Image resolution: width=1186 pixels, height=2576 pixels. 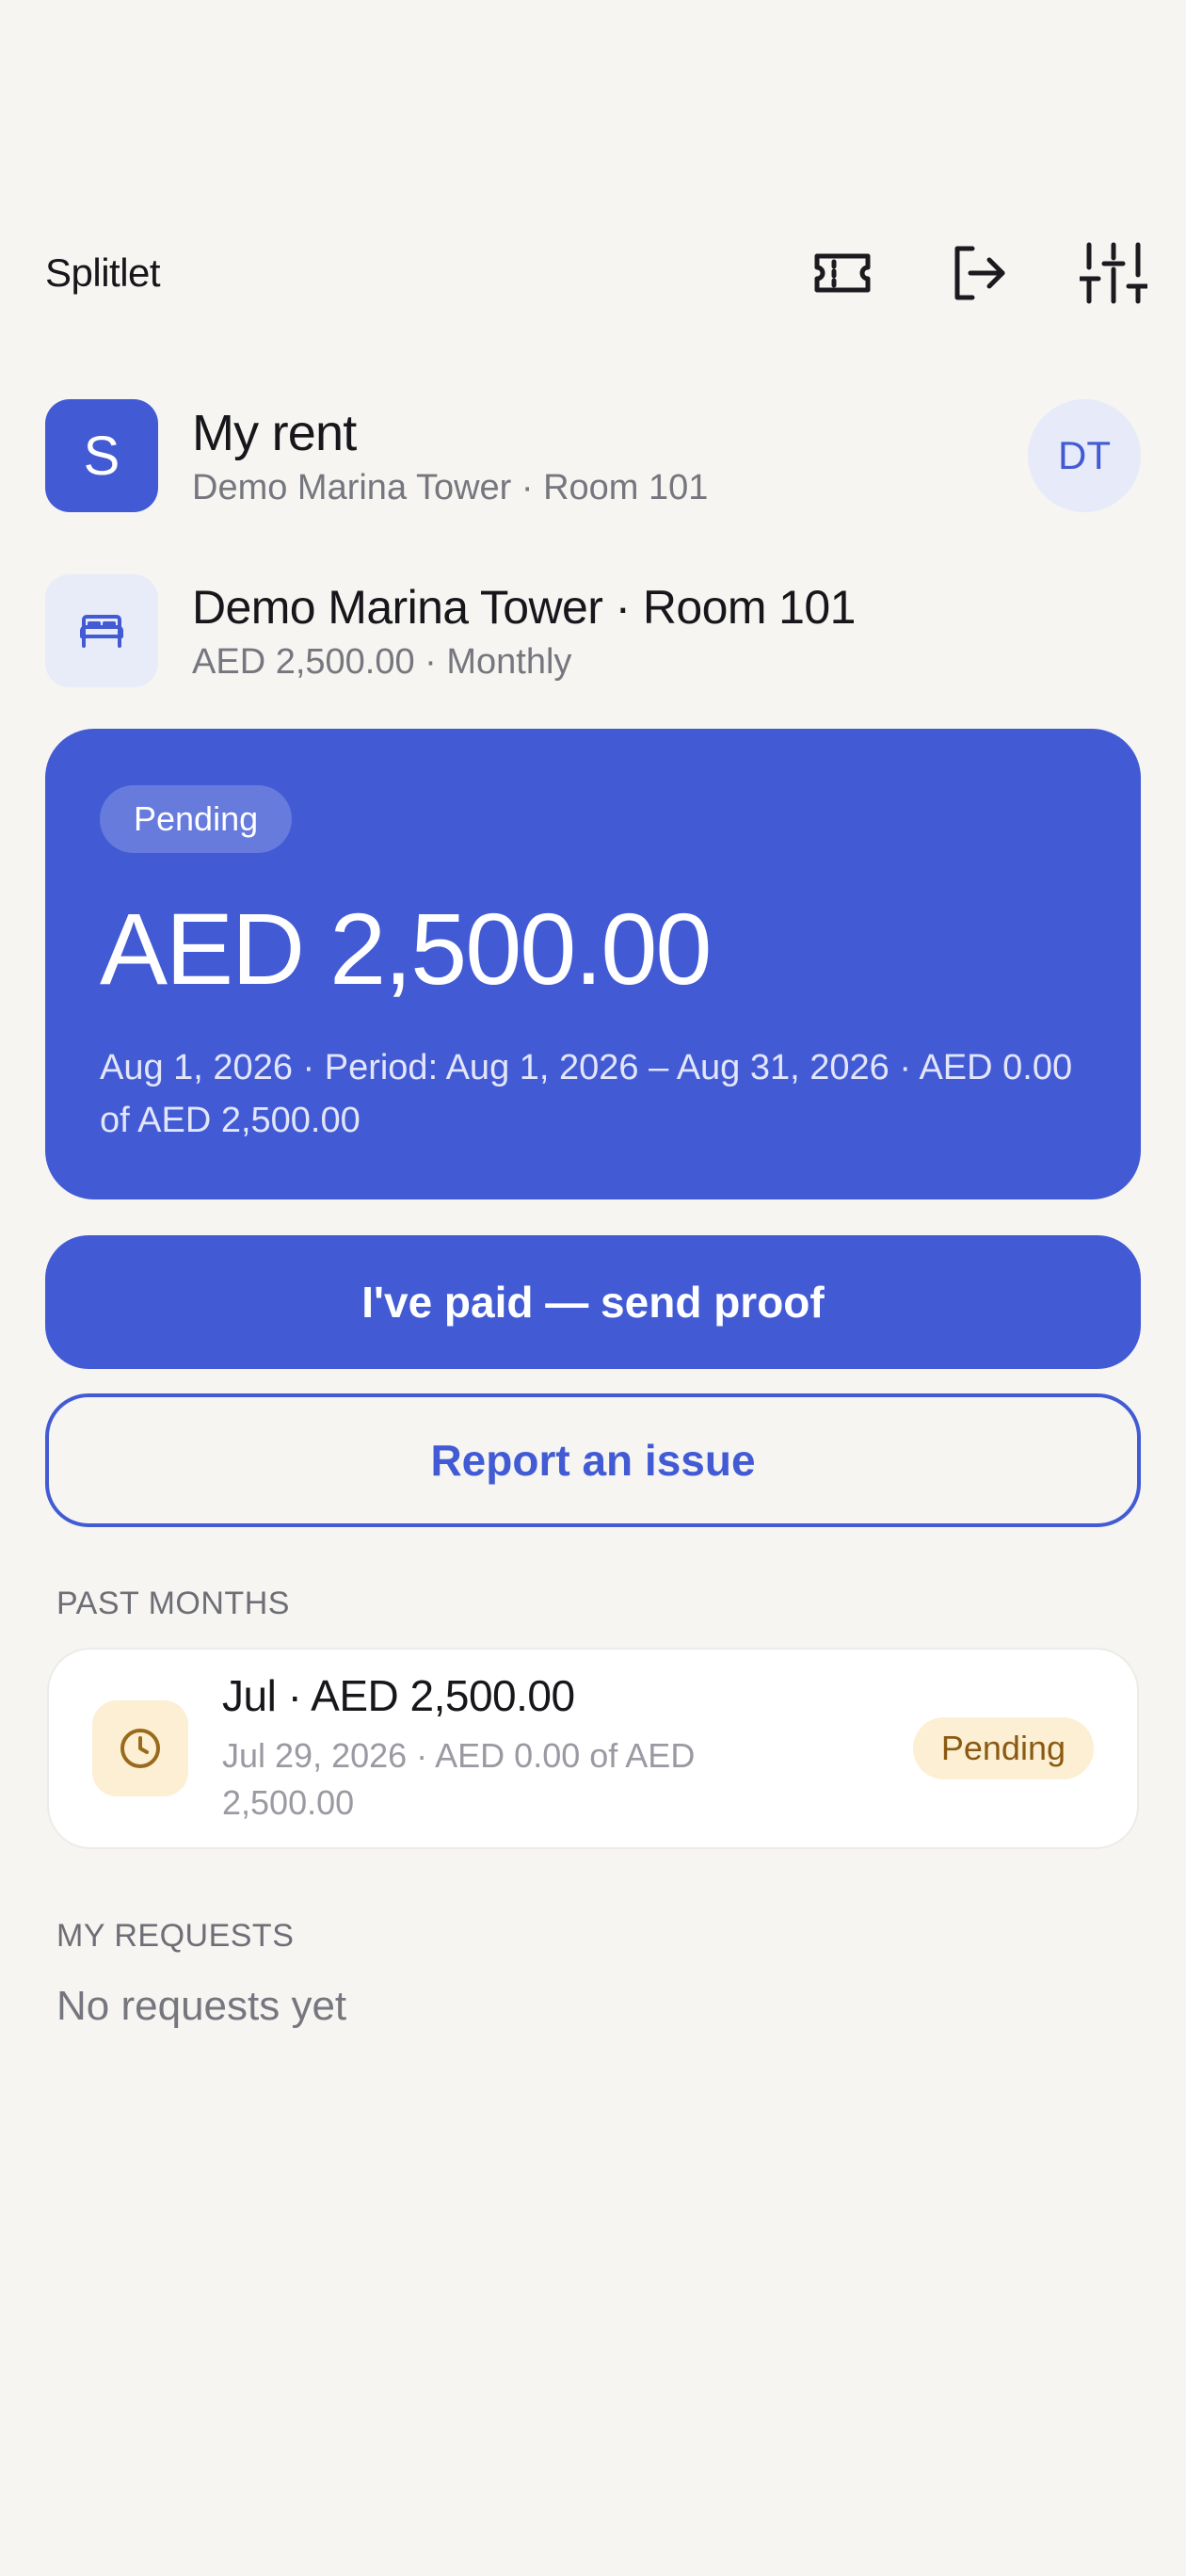 I want to click on send-proof-button: I've paid — send proof, so click(x=593, y=1302).